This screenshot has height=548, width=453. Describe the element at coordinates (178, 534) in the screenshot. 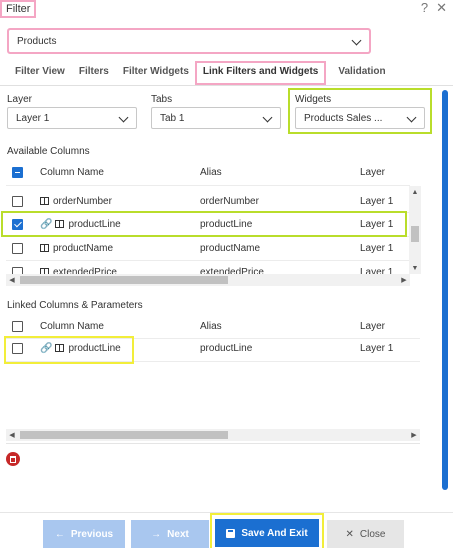

I see `next-label: Next` at that location.